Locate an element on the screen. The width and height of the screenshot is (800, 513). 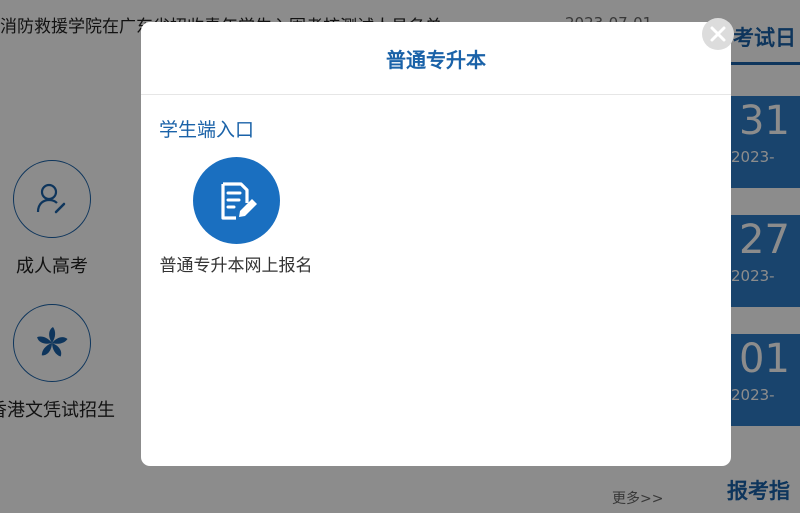
section-title: 学生端入口 is located at coordinates (207, 130).